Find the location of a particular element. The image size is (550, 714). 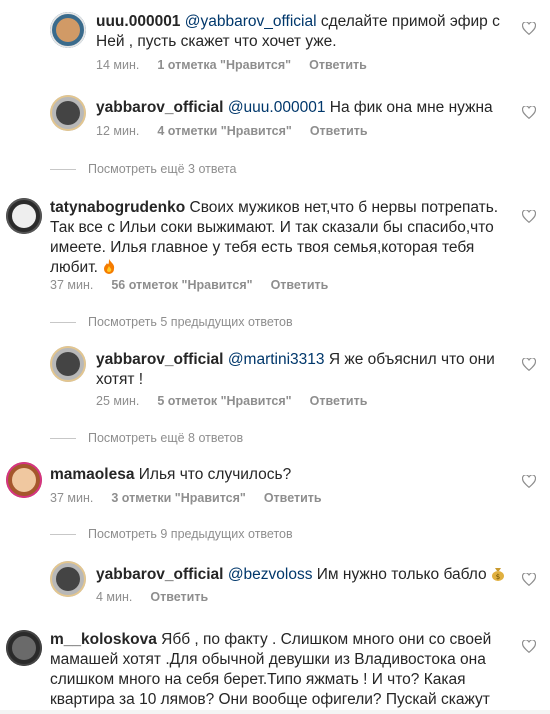

view-more-label: Посмотреть ещё 3 ответа is located at coordinates (162, 169).